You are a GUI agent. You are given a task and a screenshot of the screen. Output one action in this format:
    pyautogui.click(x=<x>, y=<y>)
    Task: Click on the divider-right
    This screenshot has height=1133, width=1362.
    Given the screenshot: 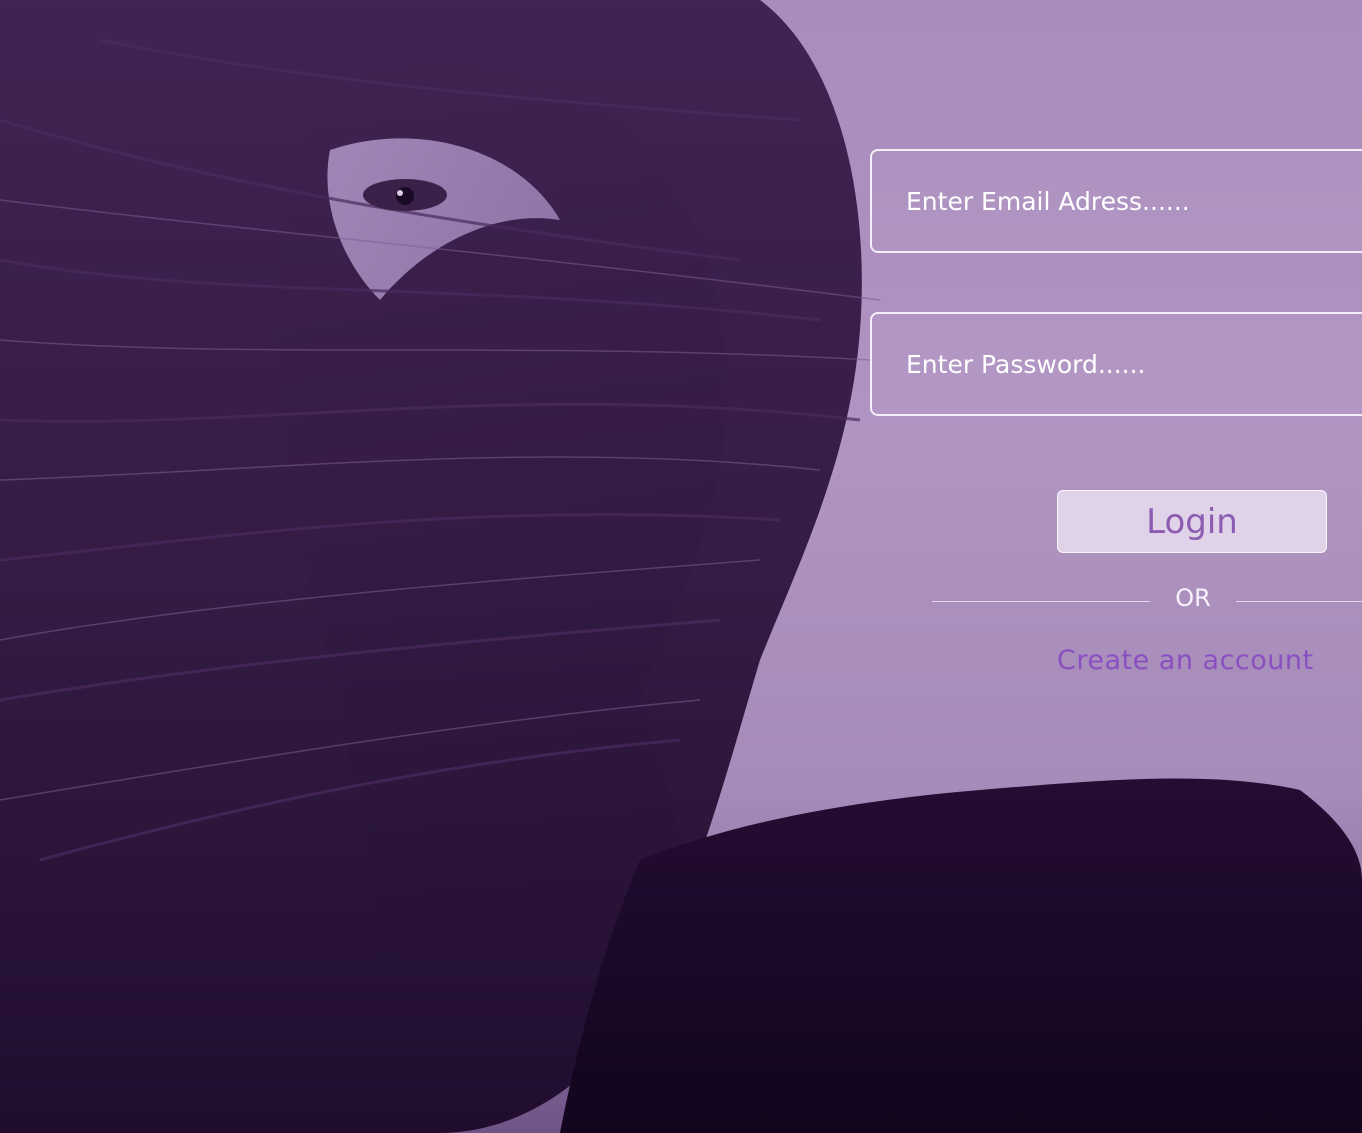 What is the action you would take?
    pyautogui.click(x=1299, y=601)
    